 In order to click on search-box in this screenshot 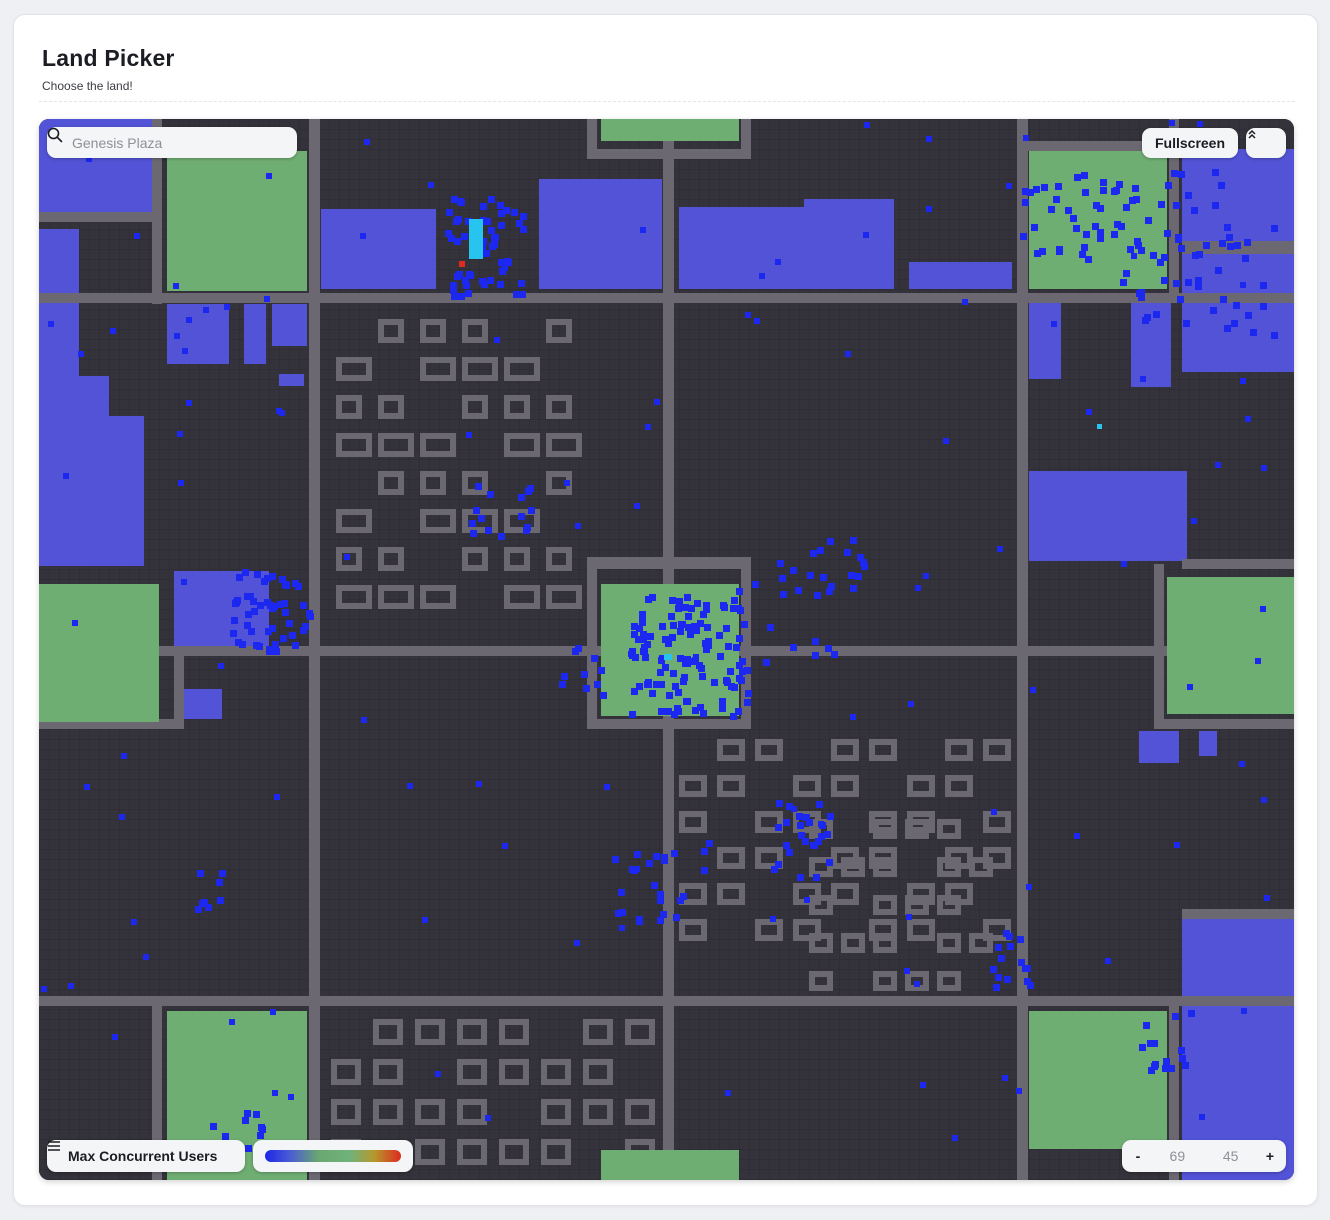, I will do `click(172, 142)`.